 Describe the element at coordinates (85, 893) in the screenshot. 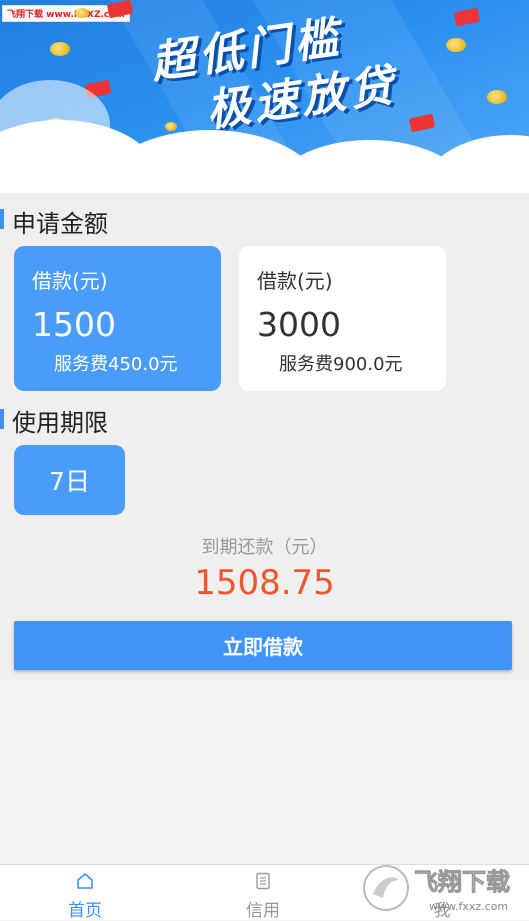

I see `tab-home: 首页` at that location.